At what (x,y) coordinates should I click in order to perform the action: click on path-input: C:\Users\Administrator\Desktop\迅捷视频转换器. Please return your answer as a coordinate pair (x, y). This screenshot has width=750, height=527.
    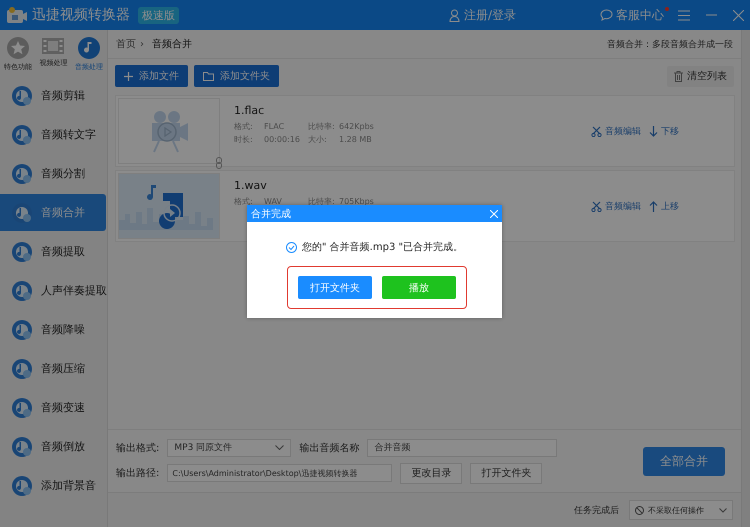
    Looking at the image, I should click on (279, 473).